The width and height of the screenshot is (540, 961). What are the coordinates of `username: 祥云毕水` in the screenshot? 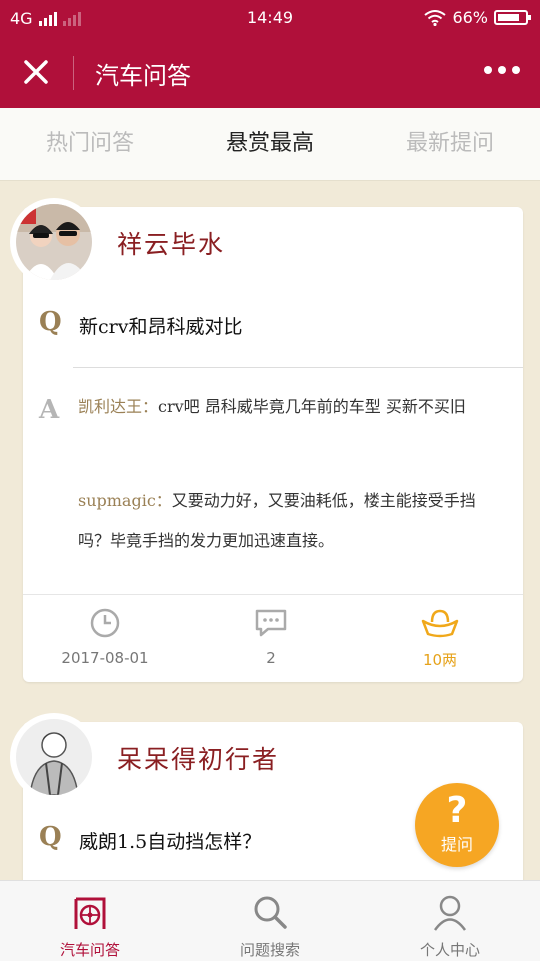 It's located at (171, 243).